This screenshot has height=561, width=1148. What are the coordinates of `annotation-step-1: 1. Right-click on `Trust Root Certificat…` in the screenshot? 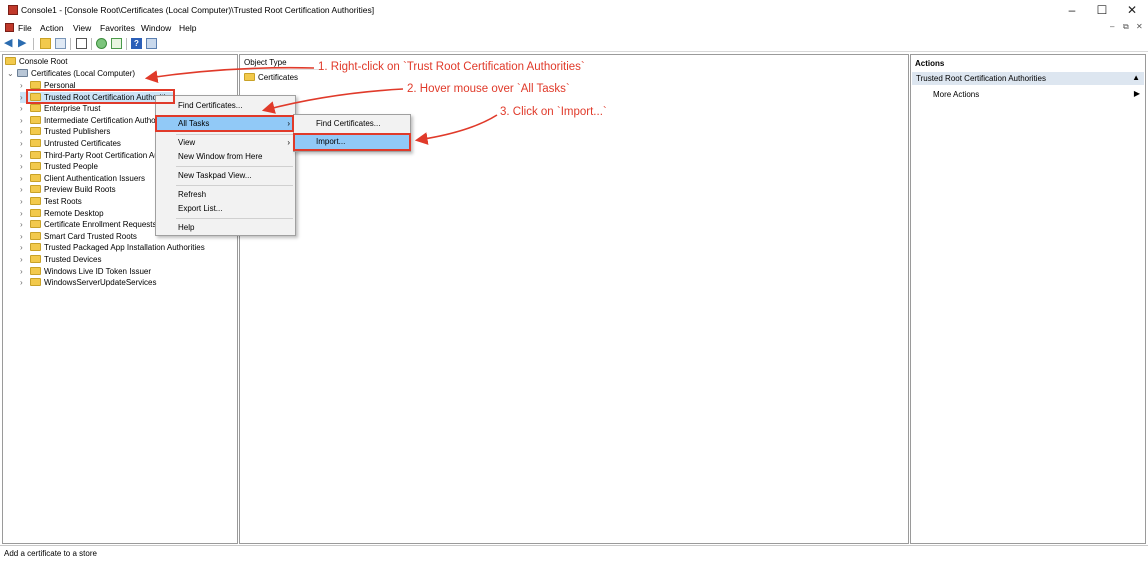 It's located at (451, 67).